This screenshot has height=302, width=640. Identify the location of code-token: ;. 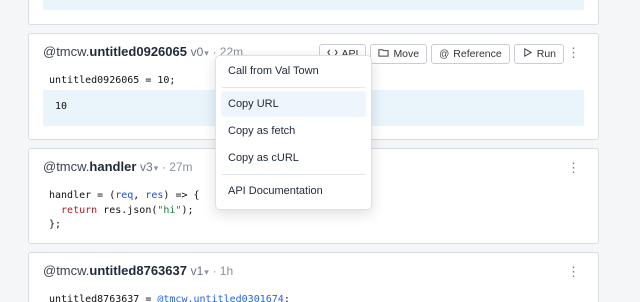
(286, 298).